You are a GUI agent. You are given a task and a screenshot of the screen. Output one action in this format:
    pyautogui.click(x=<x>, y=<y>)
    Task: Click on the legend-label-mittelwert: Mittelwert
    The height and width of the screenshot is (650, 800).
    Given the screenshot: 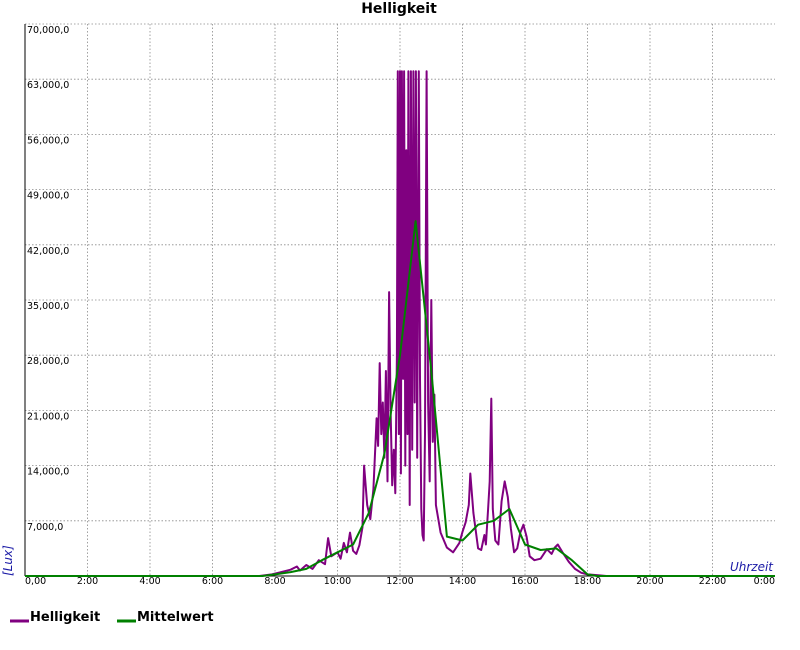 What is the action you would take?
    pyautogui.click(x=175, y=617)
    